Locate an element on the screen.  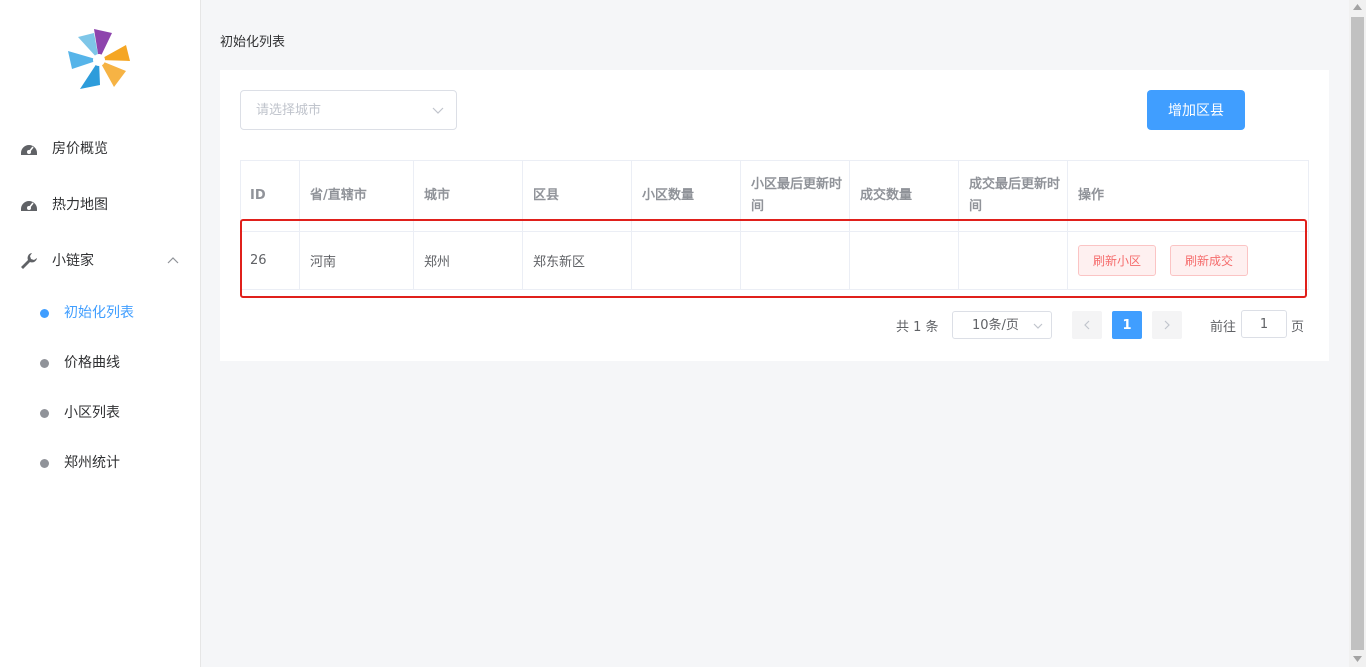
cell-district: 郑东新区 is located at coordinates (577, 260).